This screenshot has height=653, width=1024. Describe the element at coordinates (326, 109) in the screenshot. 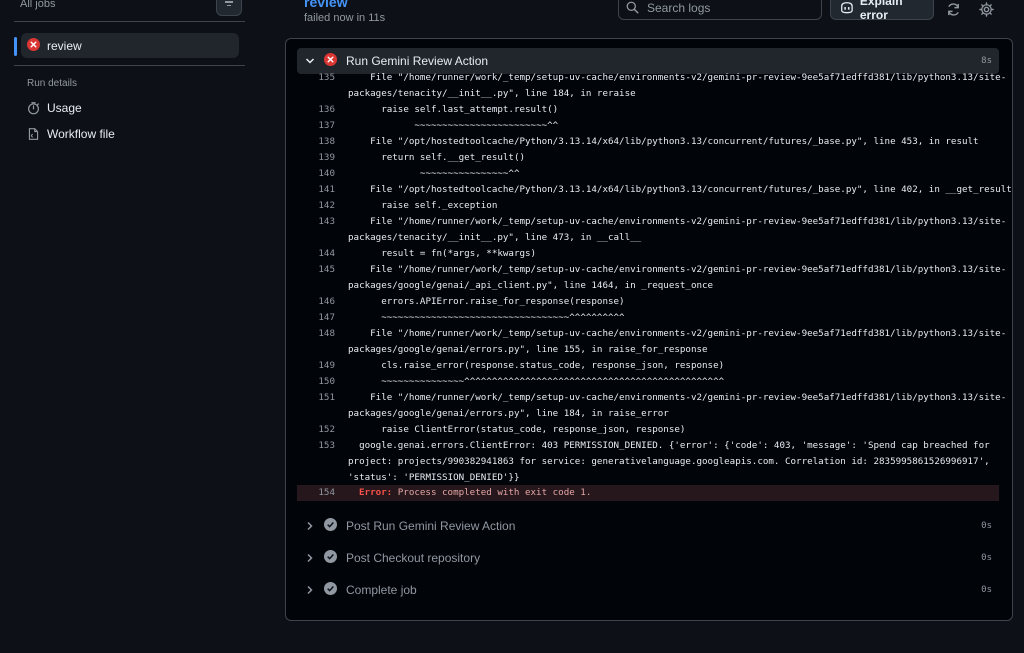

I see `line-number: 136` at that location.